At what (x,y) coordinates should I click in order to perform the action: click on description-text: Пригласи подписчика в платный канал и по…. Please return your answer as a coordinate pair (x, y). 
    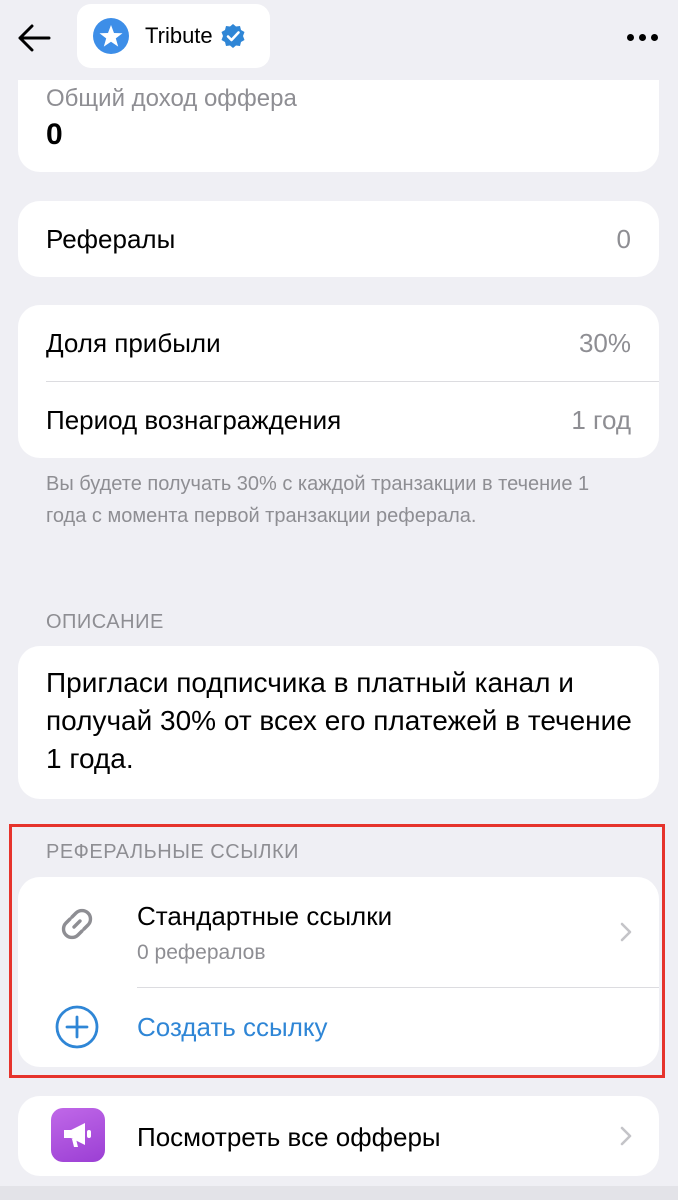
    Looking at the image, I should click on (339, 720).